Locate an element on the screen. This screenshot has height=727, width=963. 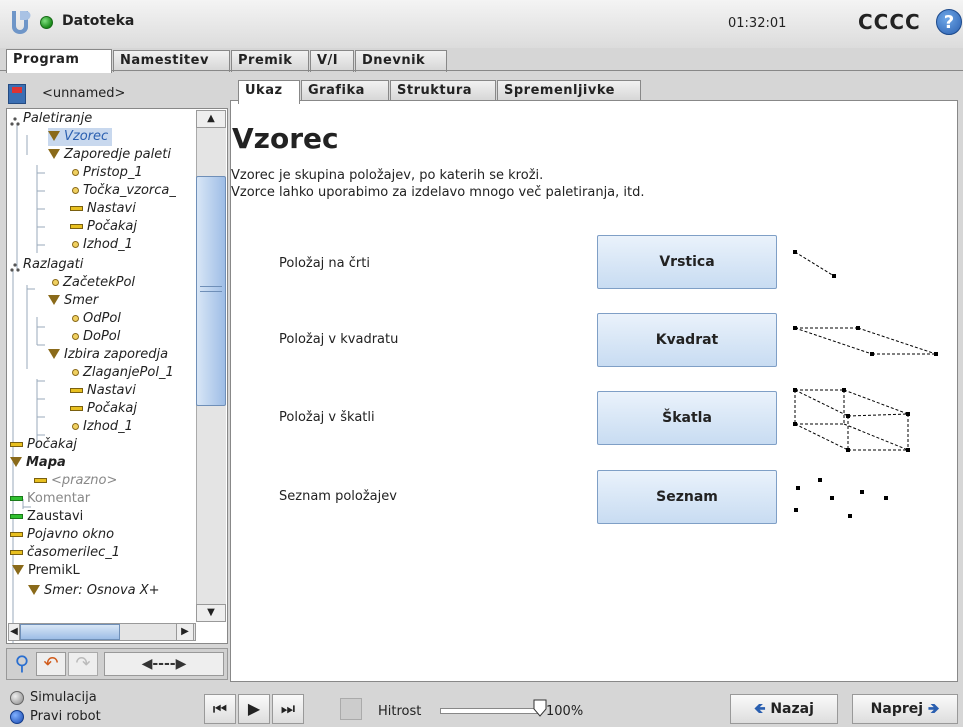
tree-item-timer: časomerilec_1 is located at coordinates (65, 553).